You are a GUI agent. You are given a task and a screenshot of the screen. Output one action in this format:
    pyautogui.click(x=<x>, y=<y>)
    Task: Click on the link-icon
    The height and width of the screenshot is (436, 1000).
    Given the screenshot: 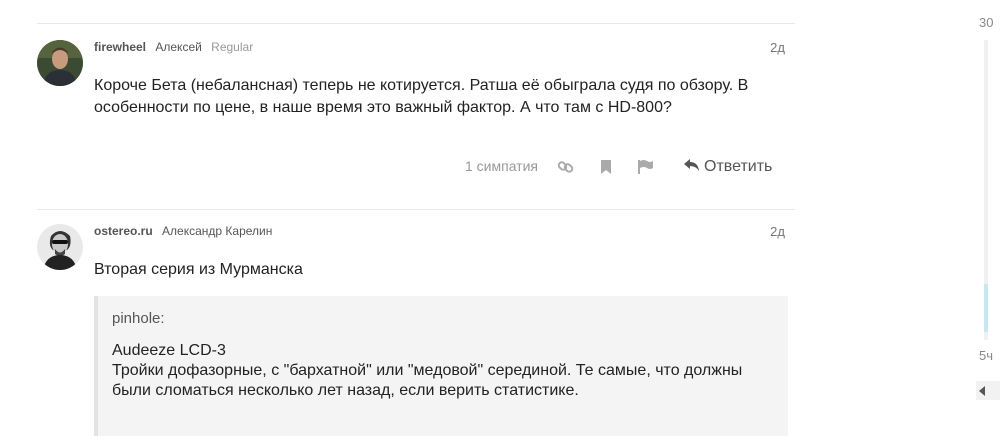 What is the action you would take?
    pyautogui.click(x=566, y=167)
    